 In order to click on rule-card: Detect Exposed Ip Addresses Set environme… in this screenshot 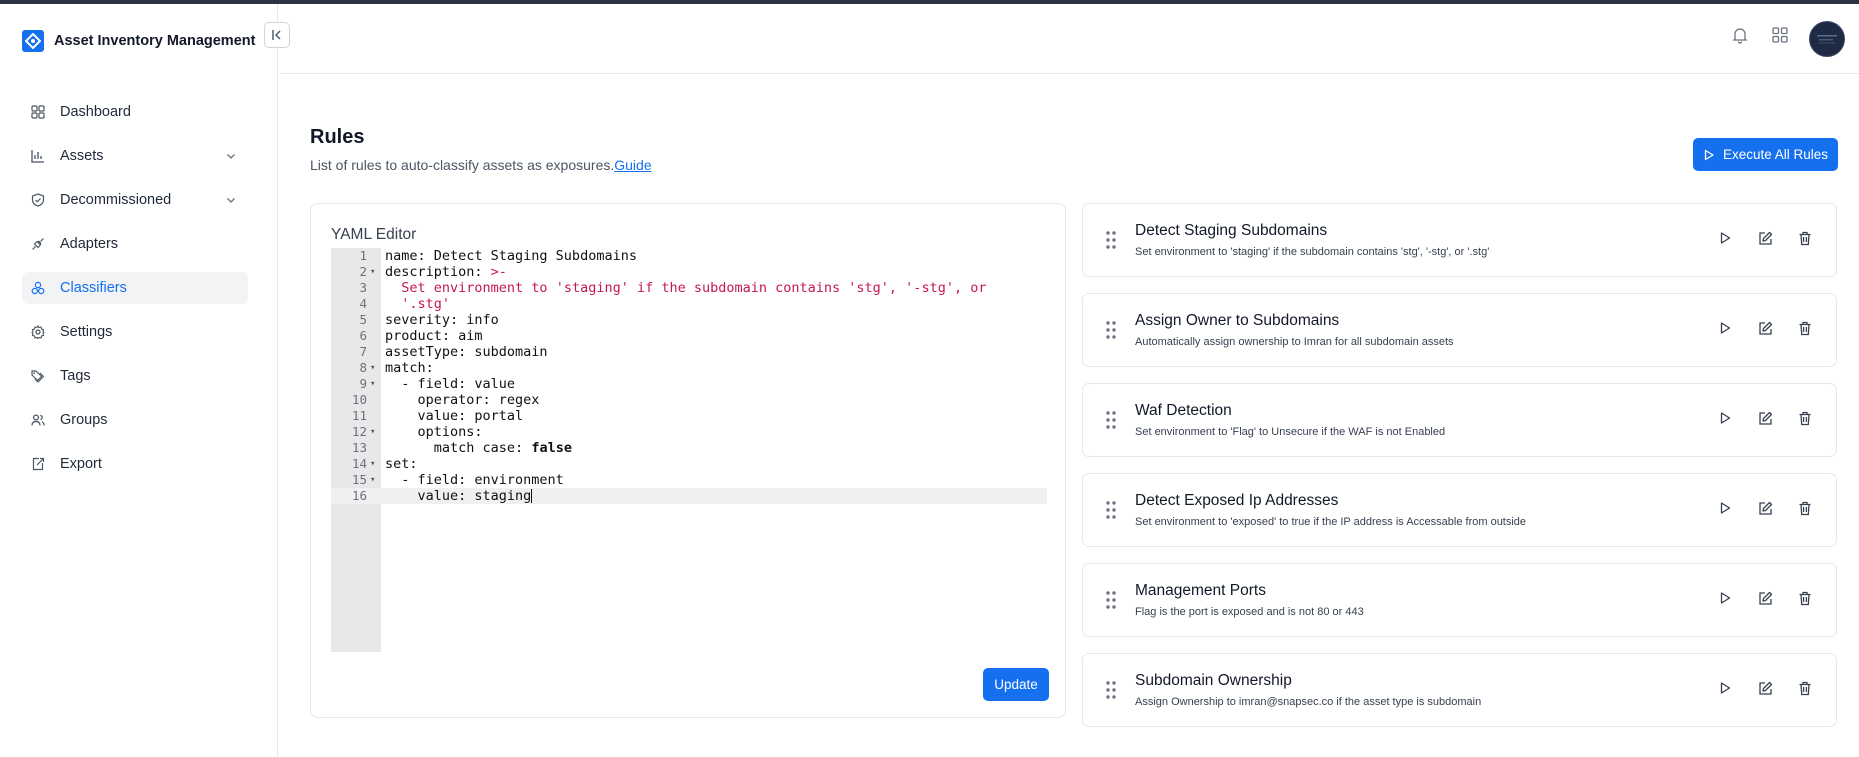, I will do `click(1459, 510)`.